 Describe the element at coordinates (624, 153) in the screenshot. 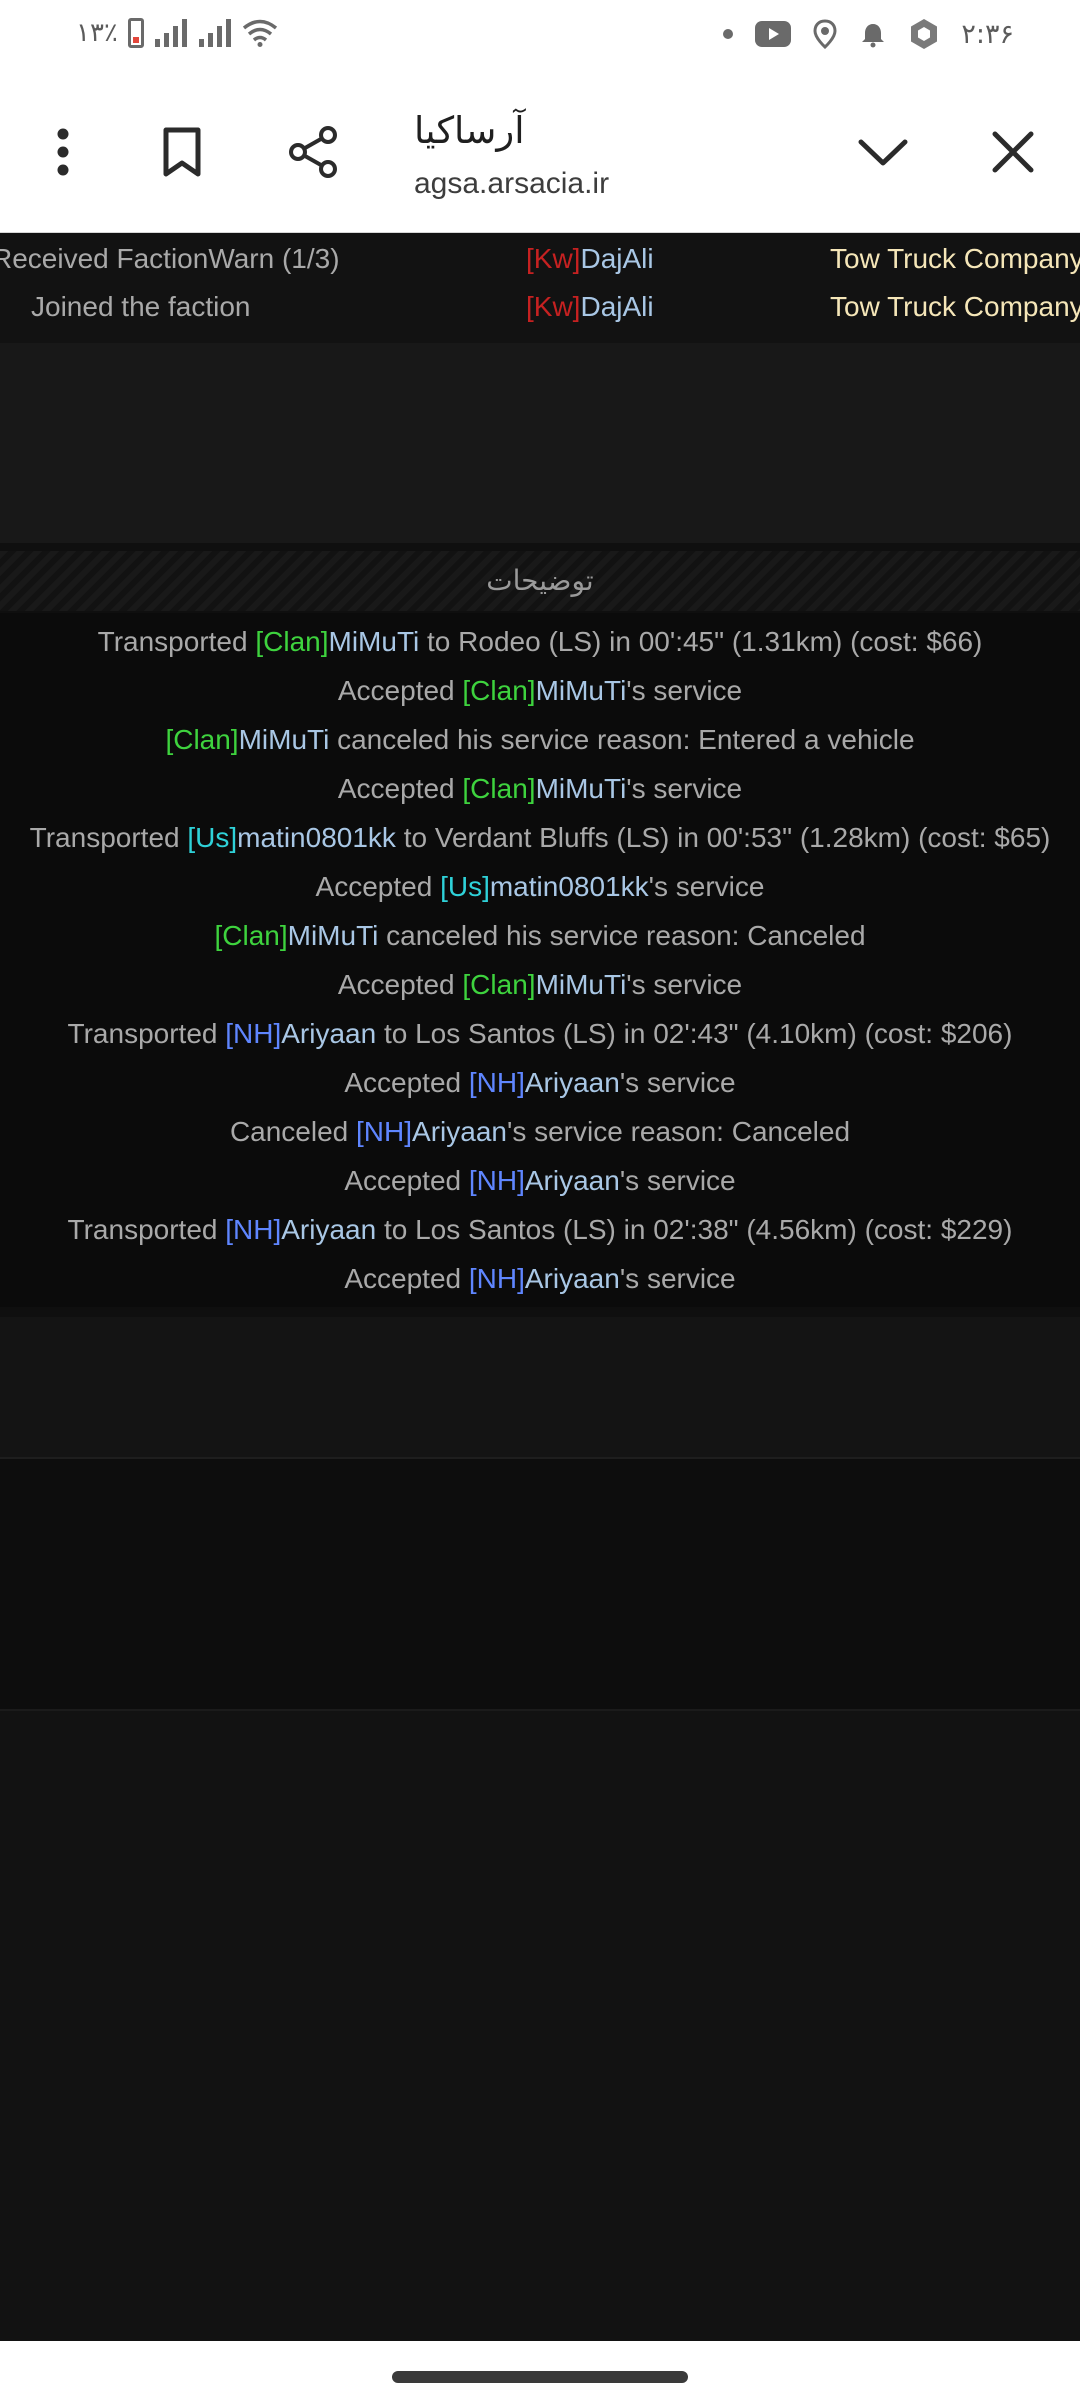

I see `page-title-block: آرساکیا agsa.arsacia.ir` at that location.